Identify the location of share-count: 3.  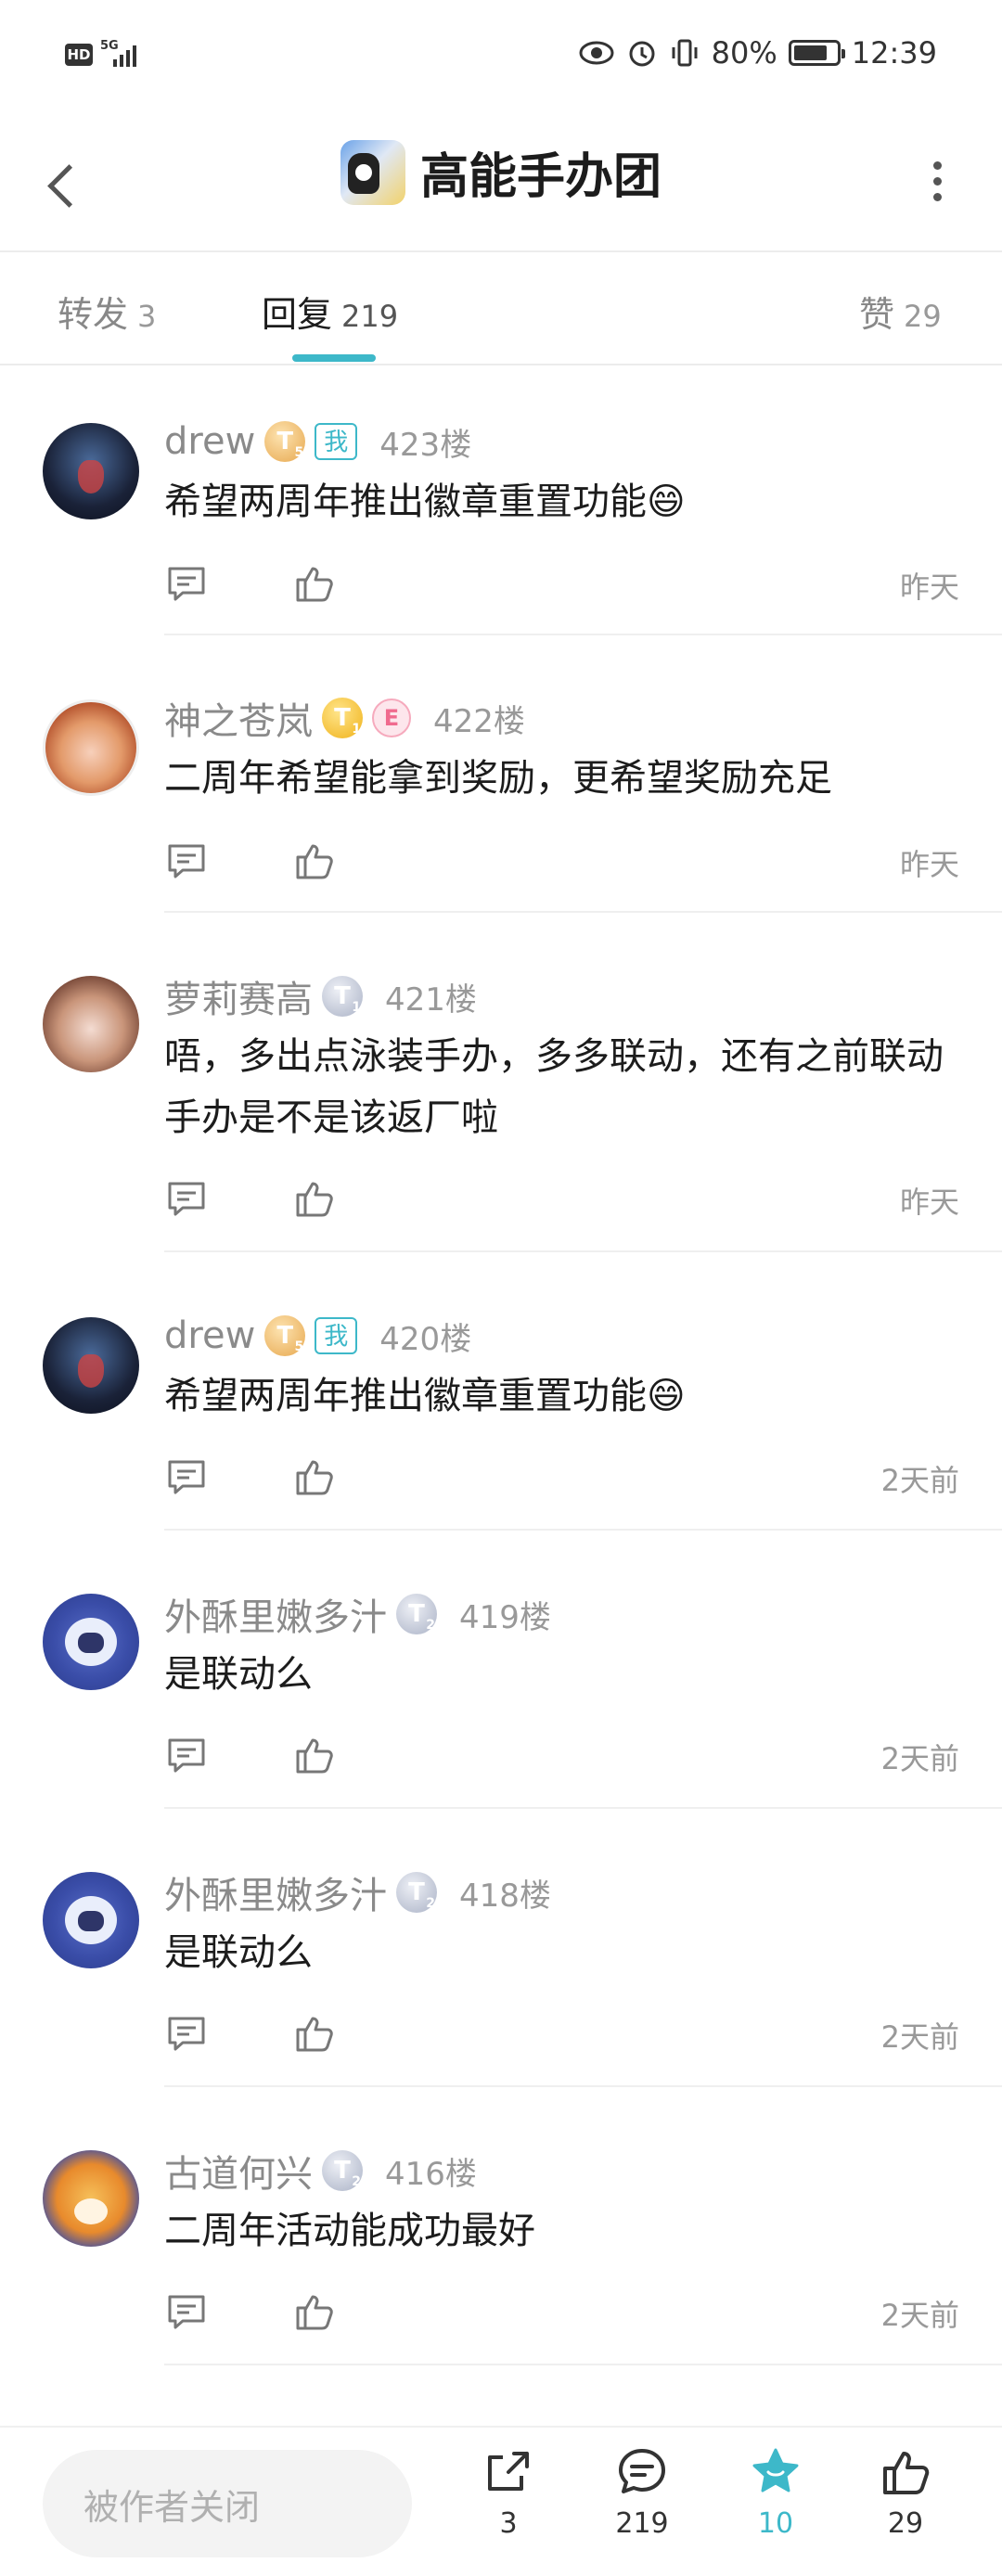
(509, 2523).